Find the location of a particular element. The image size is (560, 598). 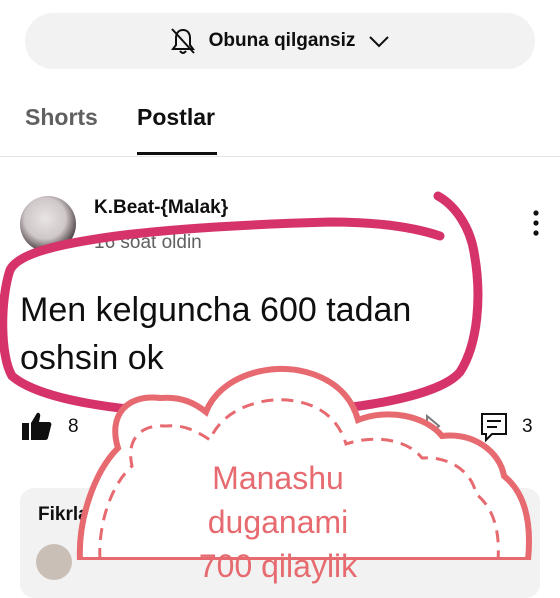

author-avatar is located at coordinates (48, 224).